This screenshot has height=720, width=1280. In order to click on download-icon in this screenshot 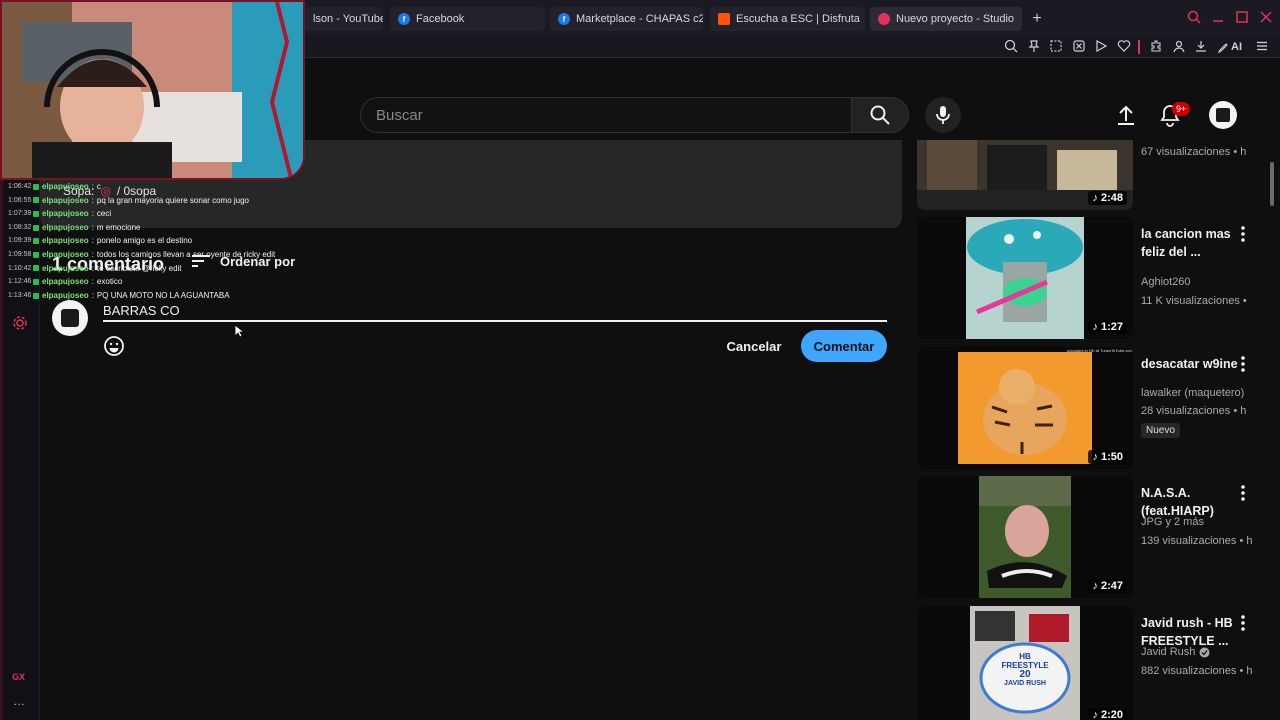, I will do `click(1201, 47)`.